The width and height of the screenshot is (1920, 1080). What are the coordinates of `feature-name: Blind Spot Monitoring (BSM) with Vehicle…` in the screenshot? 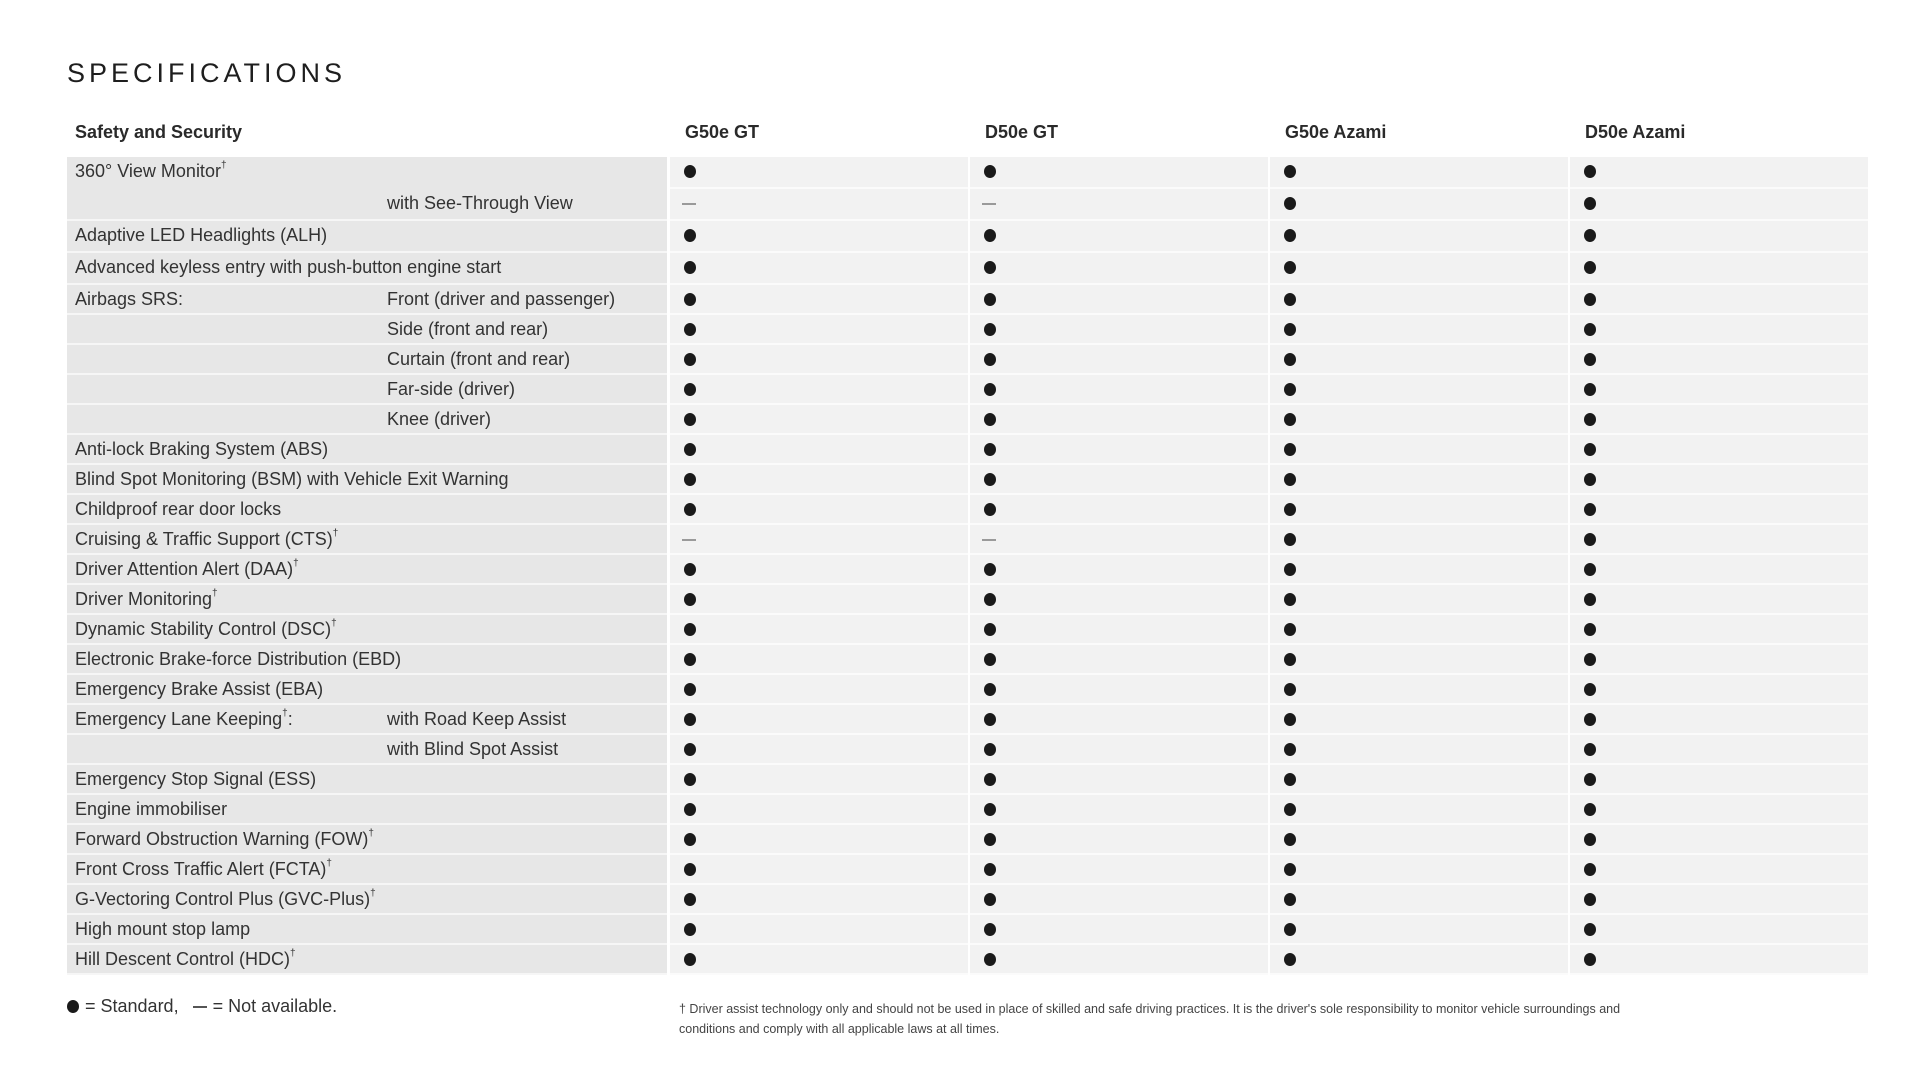 It's located at (292, 479).